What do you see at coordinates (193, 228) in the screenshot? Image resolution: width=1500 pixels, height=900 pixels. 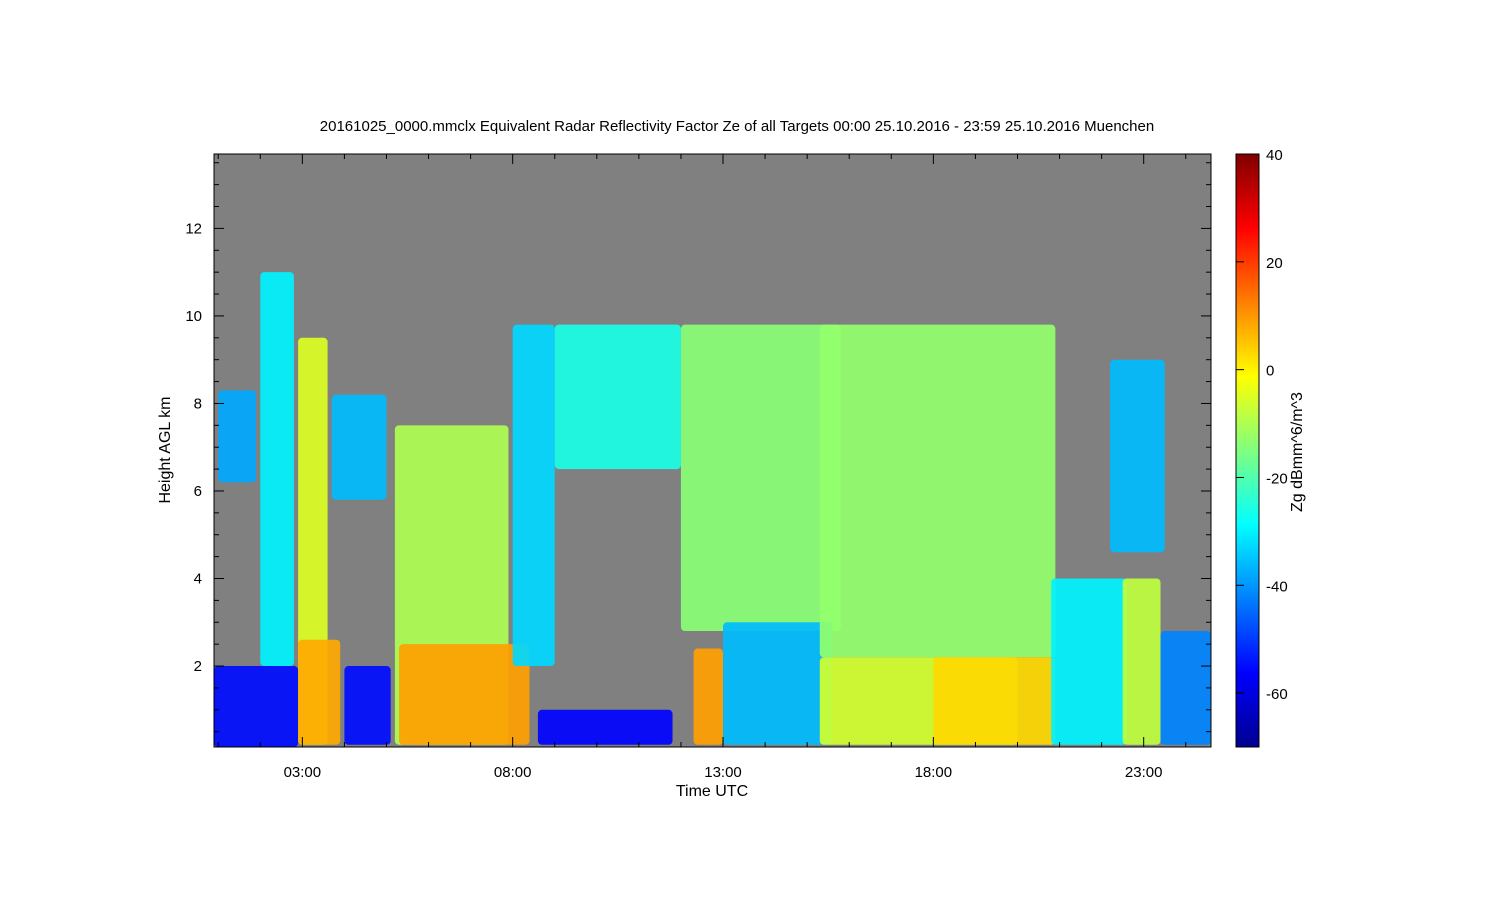 I see `y-tick-label: 12` at bounding box center [193, 228].